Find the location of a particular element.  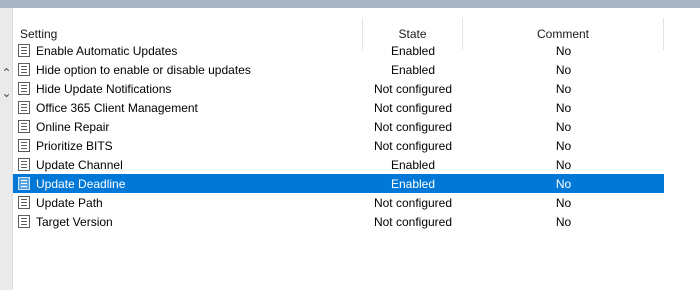

table-row: Online Repair Not configured No is located at coordinates (338, 126).